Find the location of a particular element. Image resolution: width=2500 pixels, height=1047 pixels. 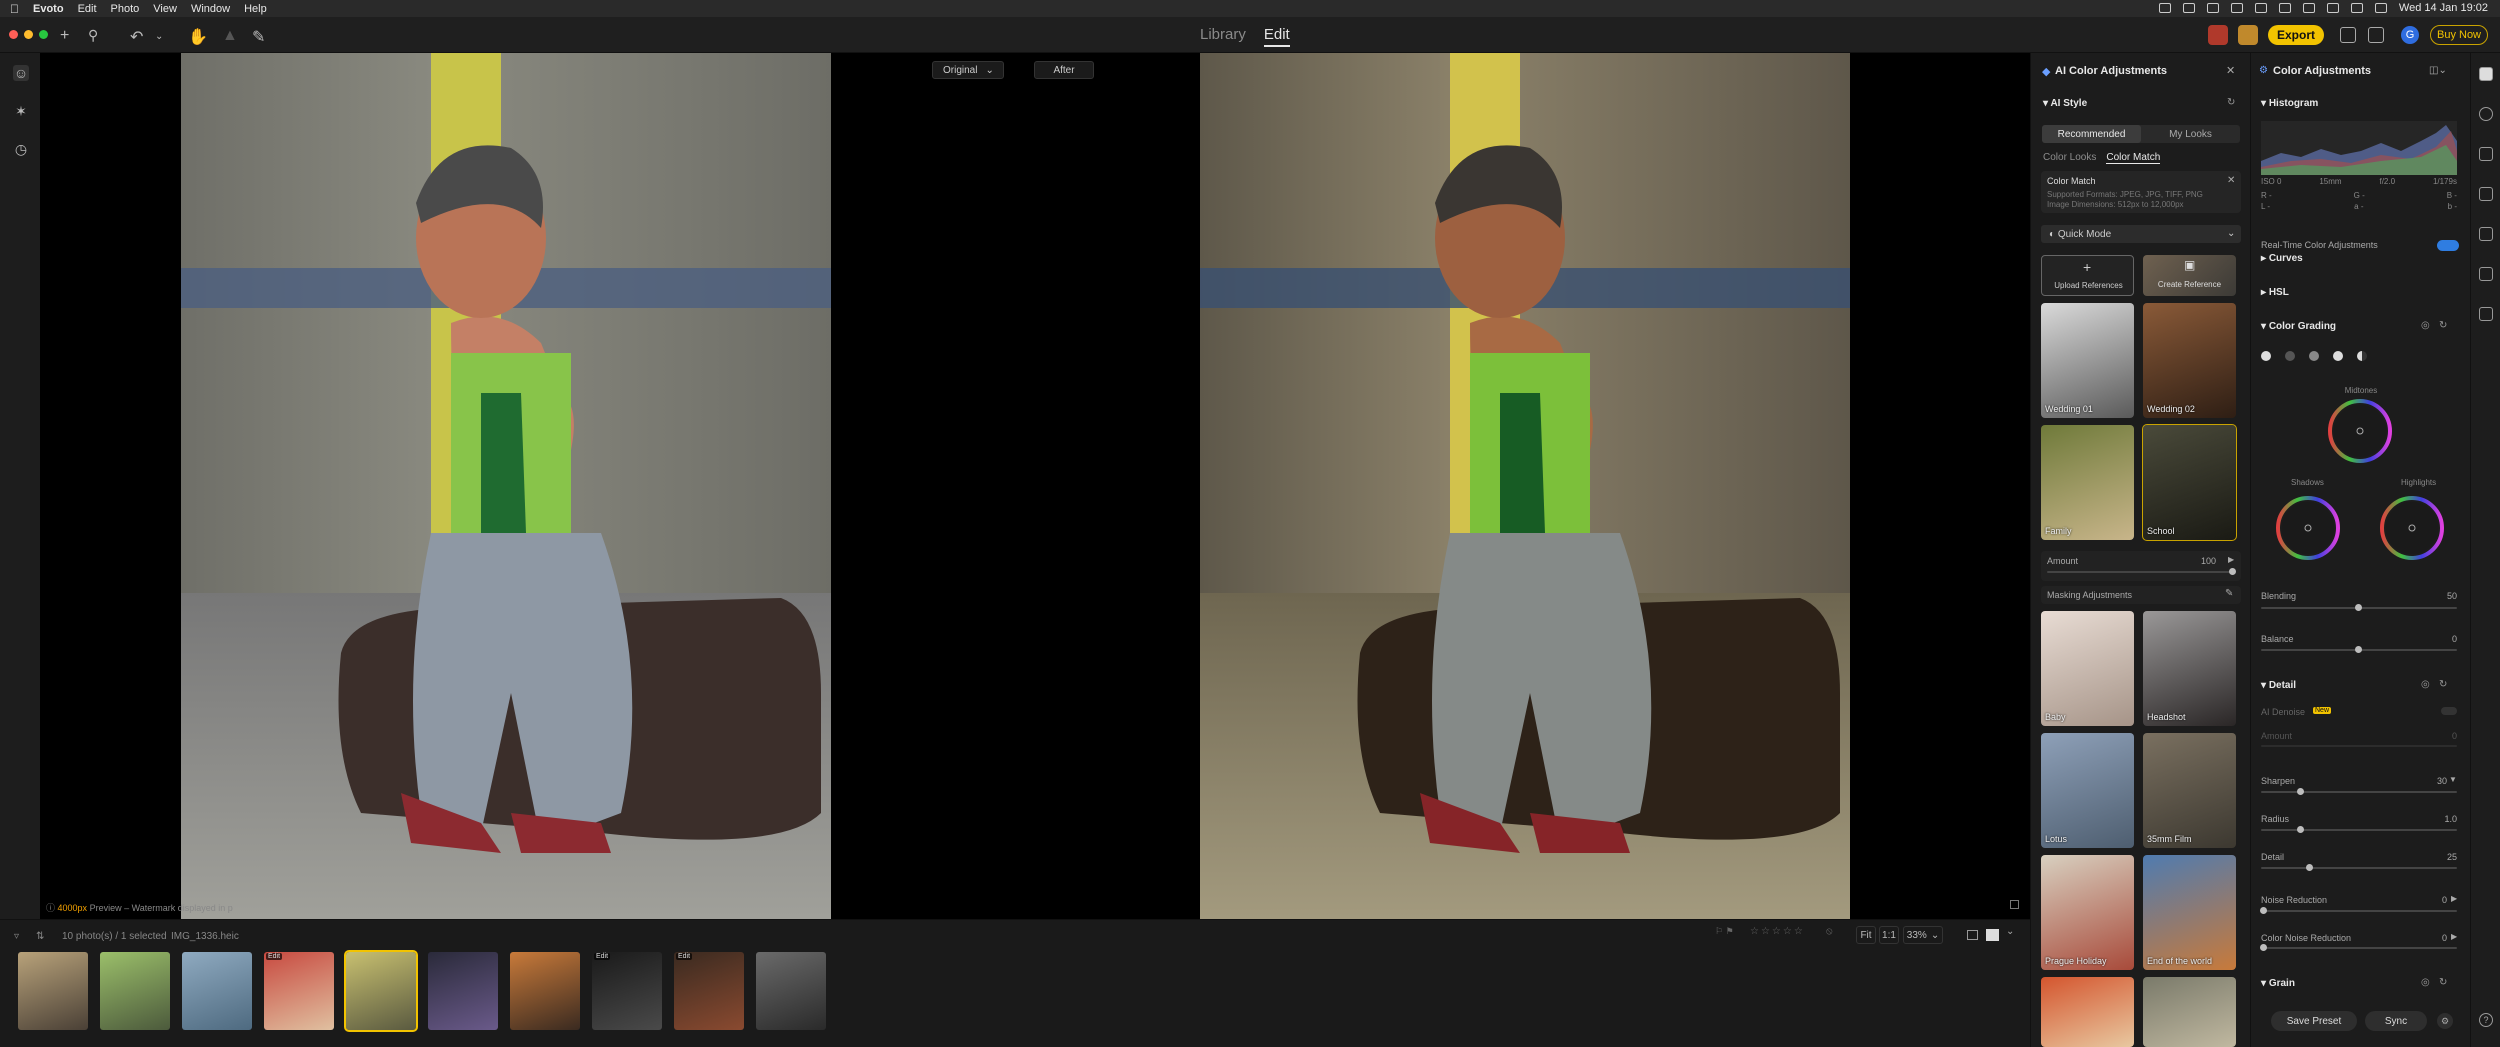

midtones-color-wheel is located at coordinates (2360, 431).